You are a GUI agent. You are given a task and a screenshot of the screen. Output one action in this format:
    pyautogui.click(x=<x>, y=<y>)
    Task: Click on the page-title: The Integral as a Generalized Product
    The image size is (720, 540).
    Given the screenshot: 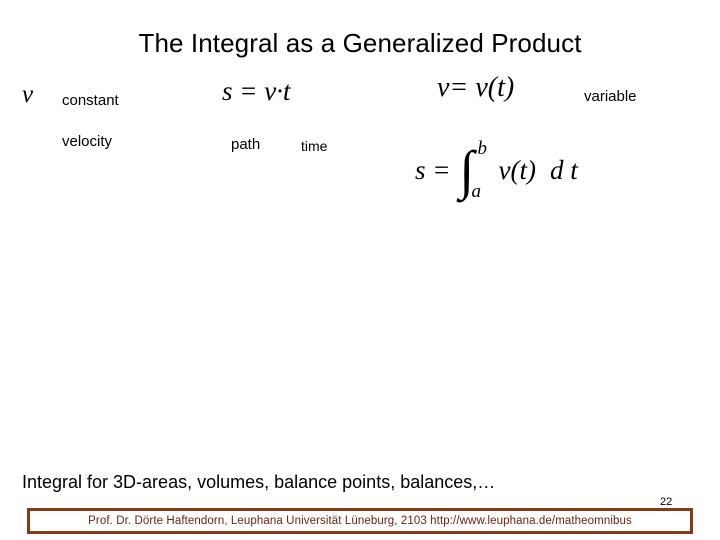 What is the action you would take?
    pyautogui.click(x=360, y=43)
    